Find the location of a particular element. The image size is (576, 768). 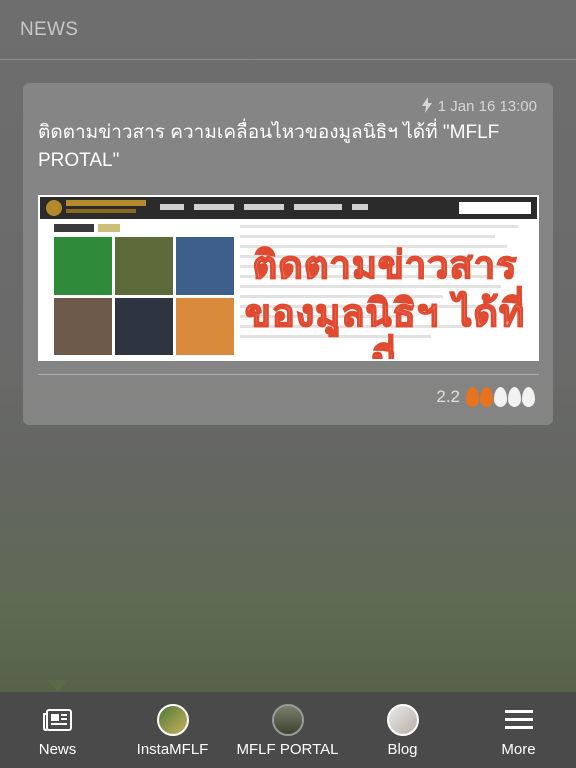

tab-instamflf-label: InstaMFLF is located at coordinates (172, 749).